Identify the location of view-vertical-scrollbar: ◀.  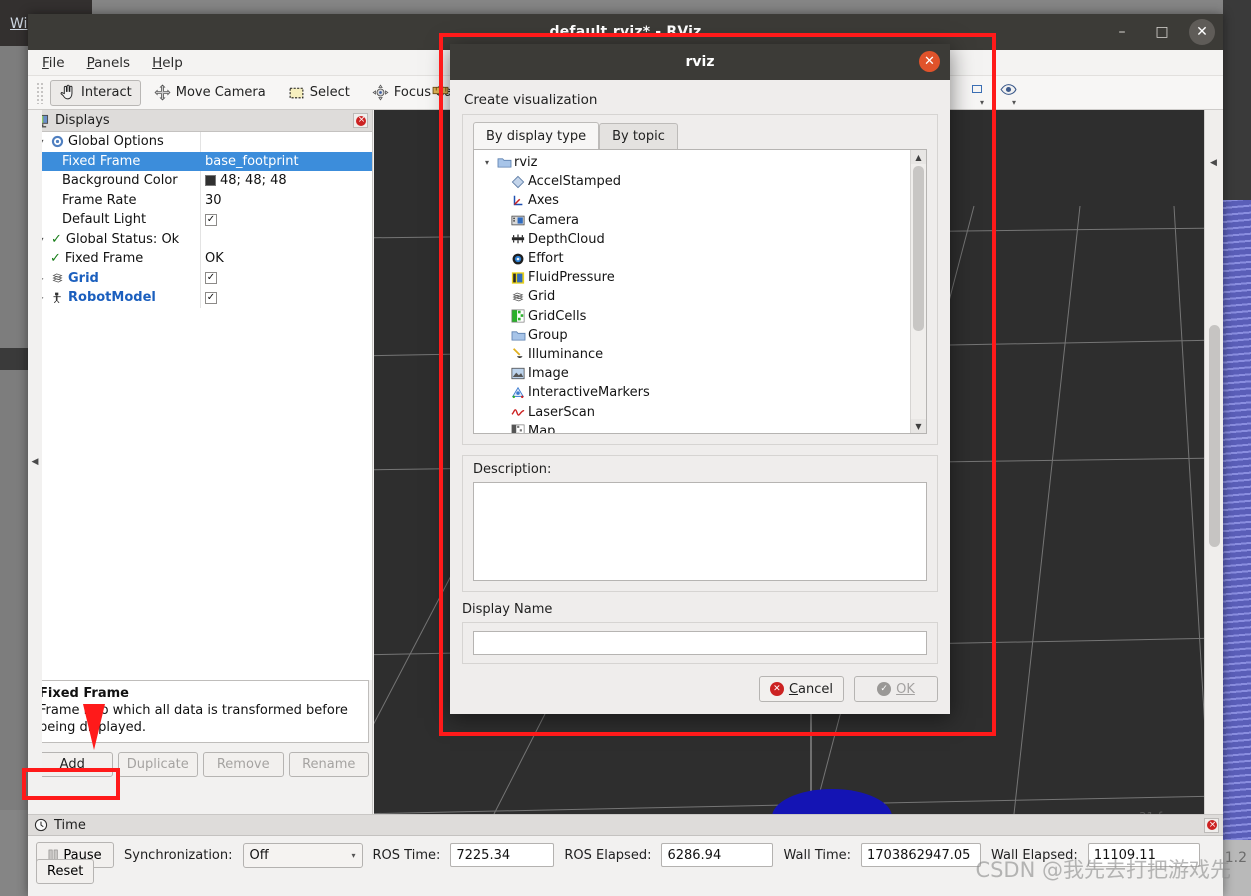
(1213, 462).